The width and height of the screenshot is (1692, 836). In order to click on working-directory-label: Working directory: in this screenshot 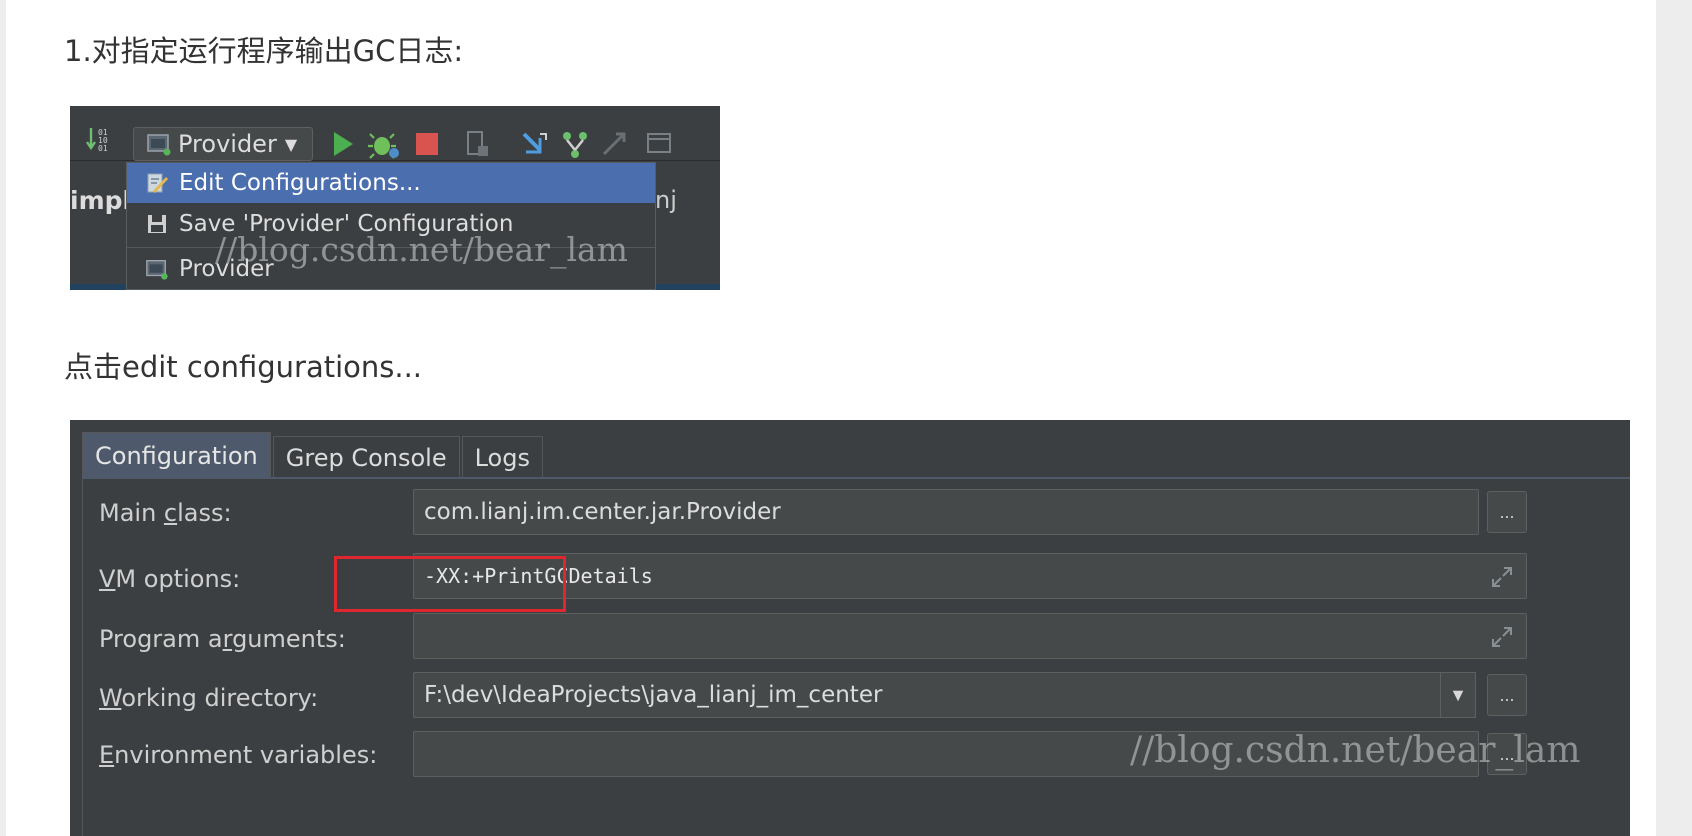, I will do `click(208, 698)`.